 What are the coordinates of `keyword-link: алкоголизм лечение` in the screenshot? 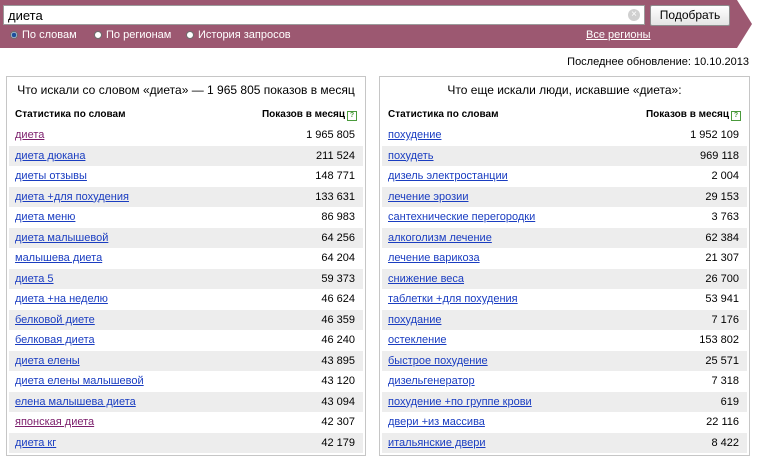 It's located at (440, 238).